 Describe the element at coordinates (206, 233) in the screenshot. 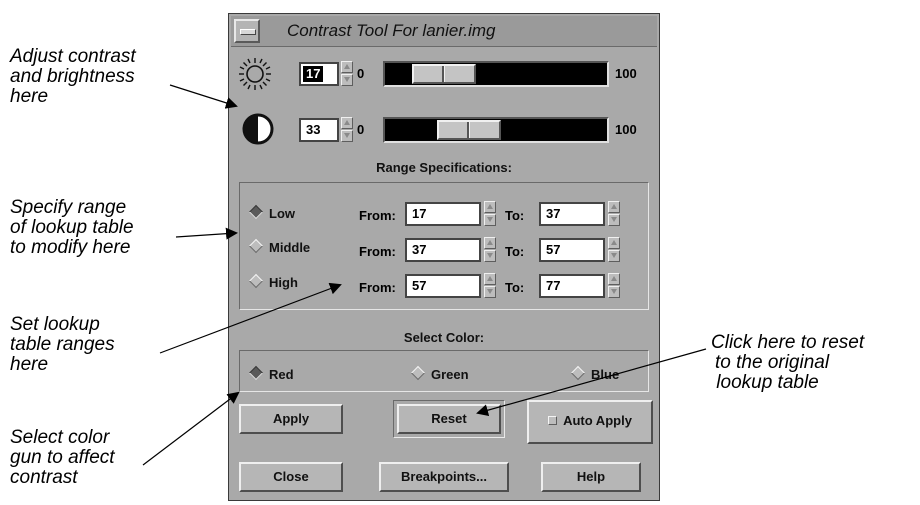

I see `leader-specify` at that location.